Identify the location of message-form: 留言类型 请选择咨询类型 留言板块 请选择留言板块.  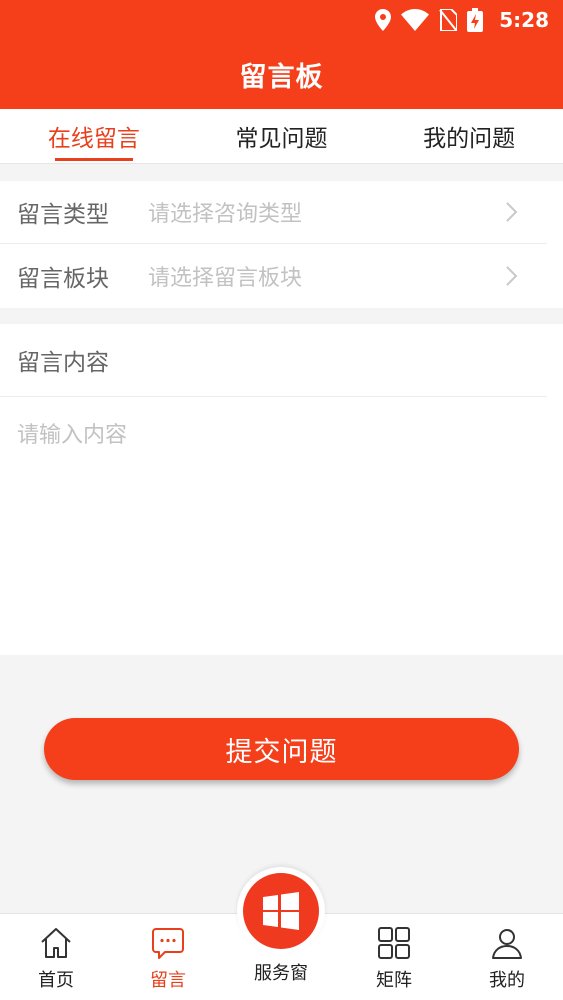
(281, 244).